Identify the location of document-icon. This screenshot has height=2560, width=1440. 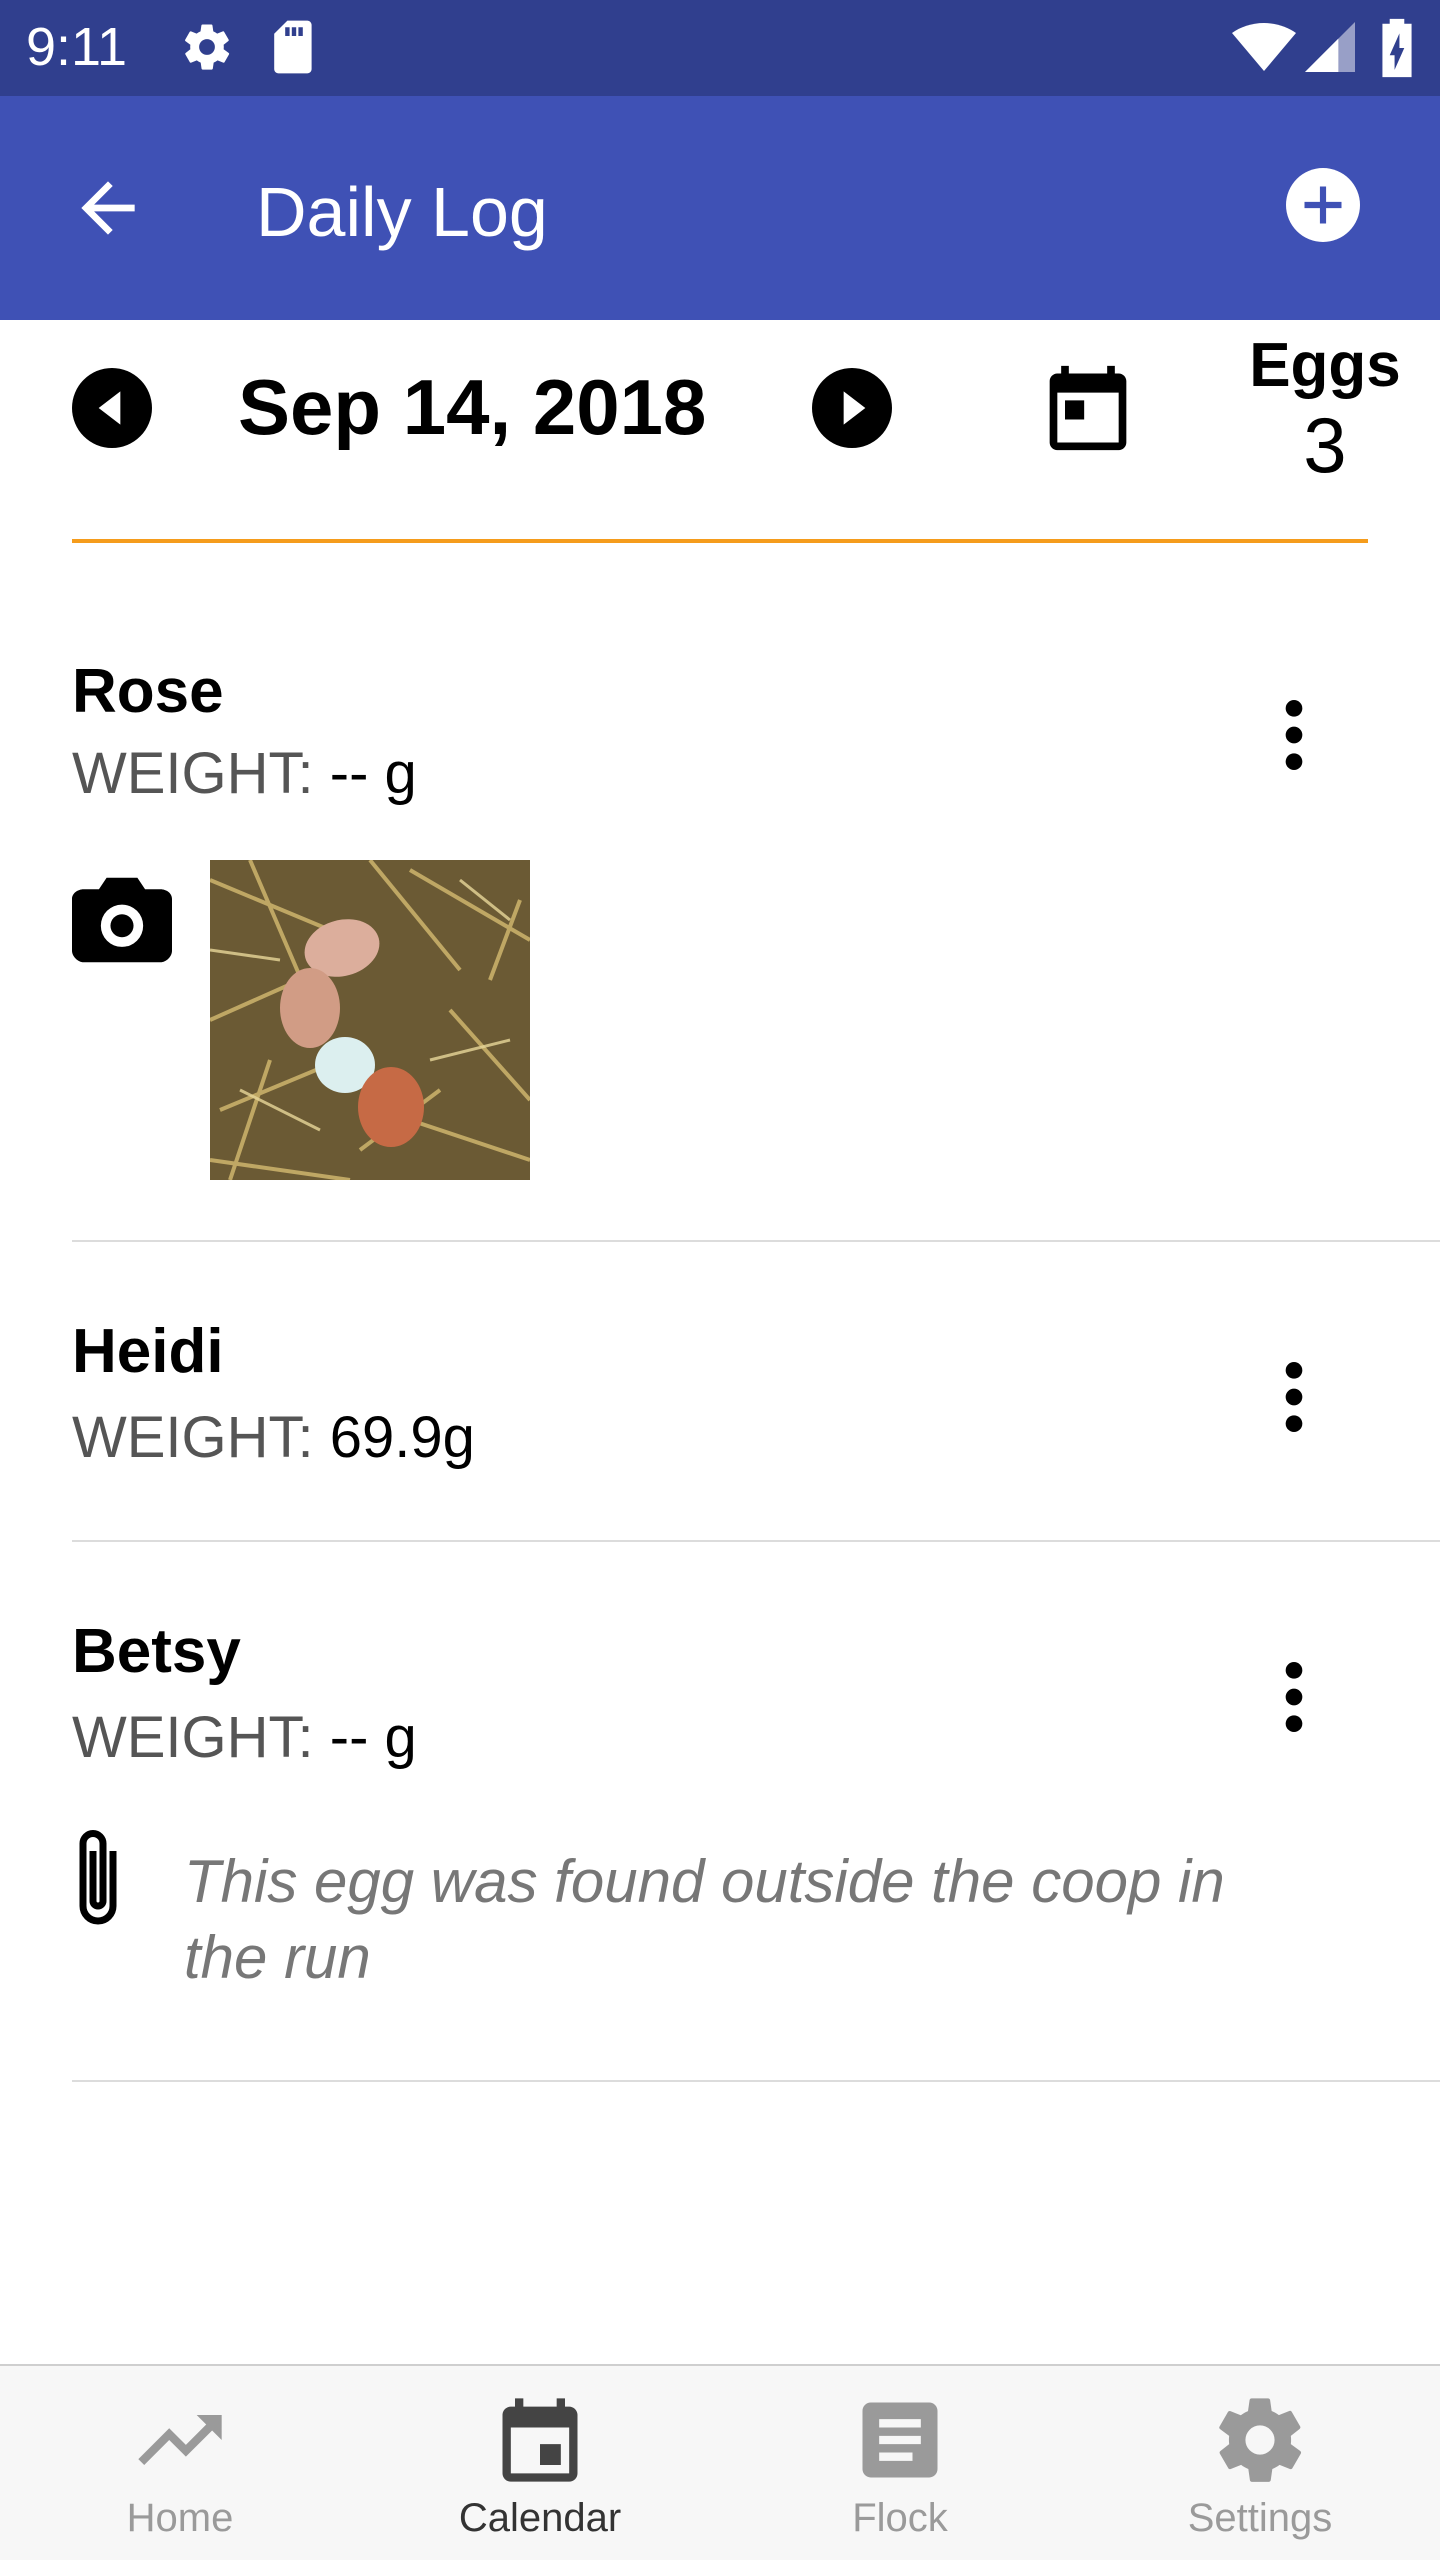
(900, 2440).